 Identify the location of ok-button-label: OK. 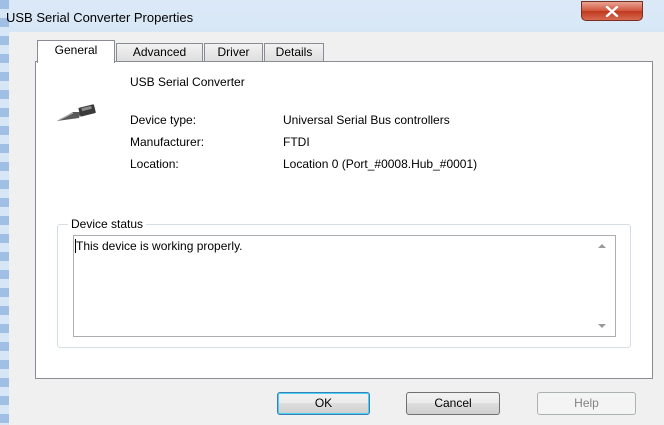
(323, 403).